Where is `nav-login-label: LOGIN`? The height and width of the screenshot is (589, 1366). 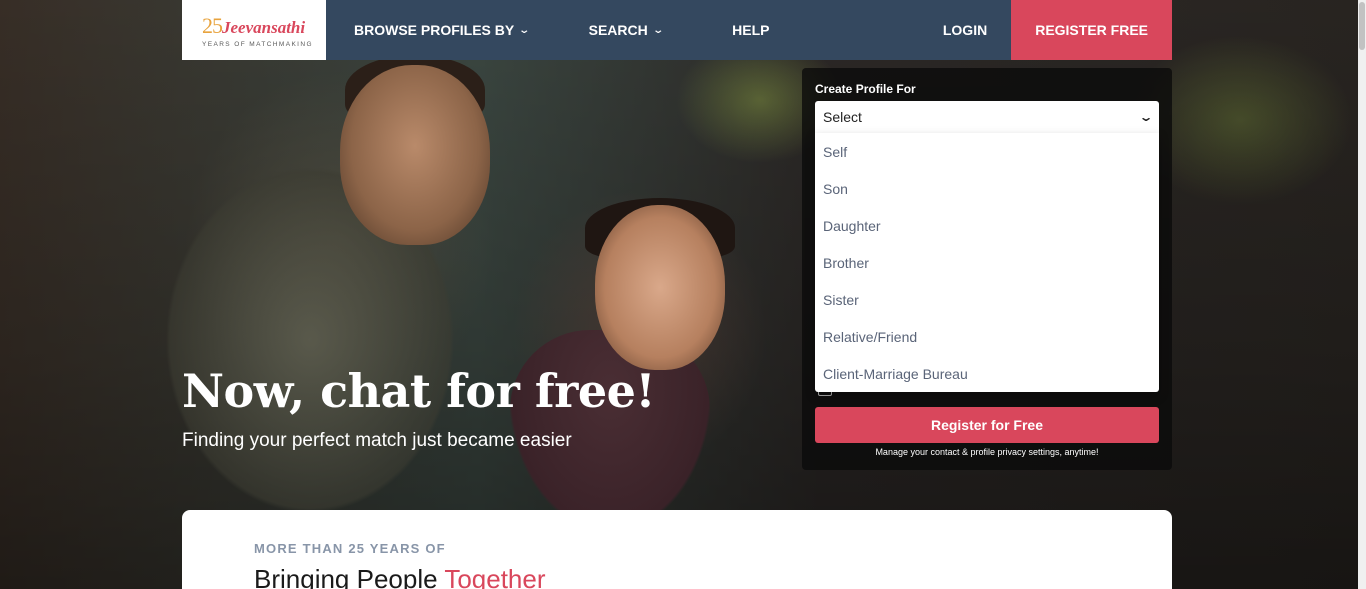 nav-login-label: LOGIN is located at coordinates (965, 30).